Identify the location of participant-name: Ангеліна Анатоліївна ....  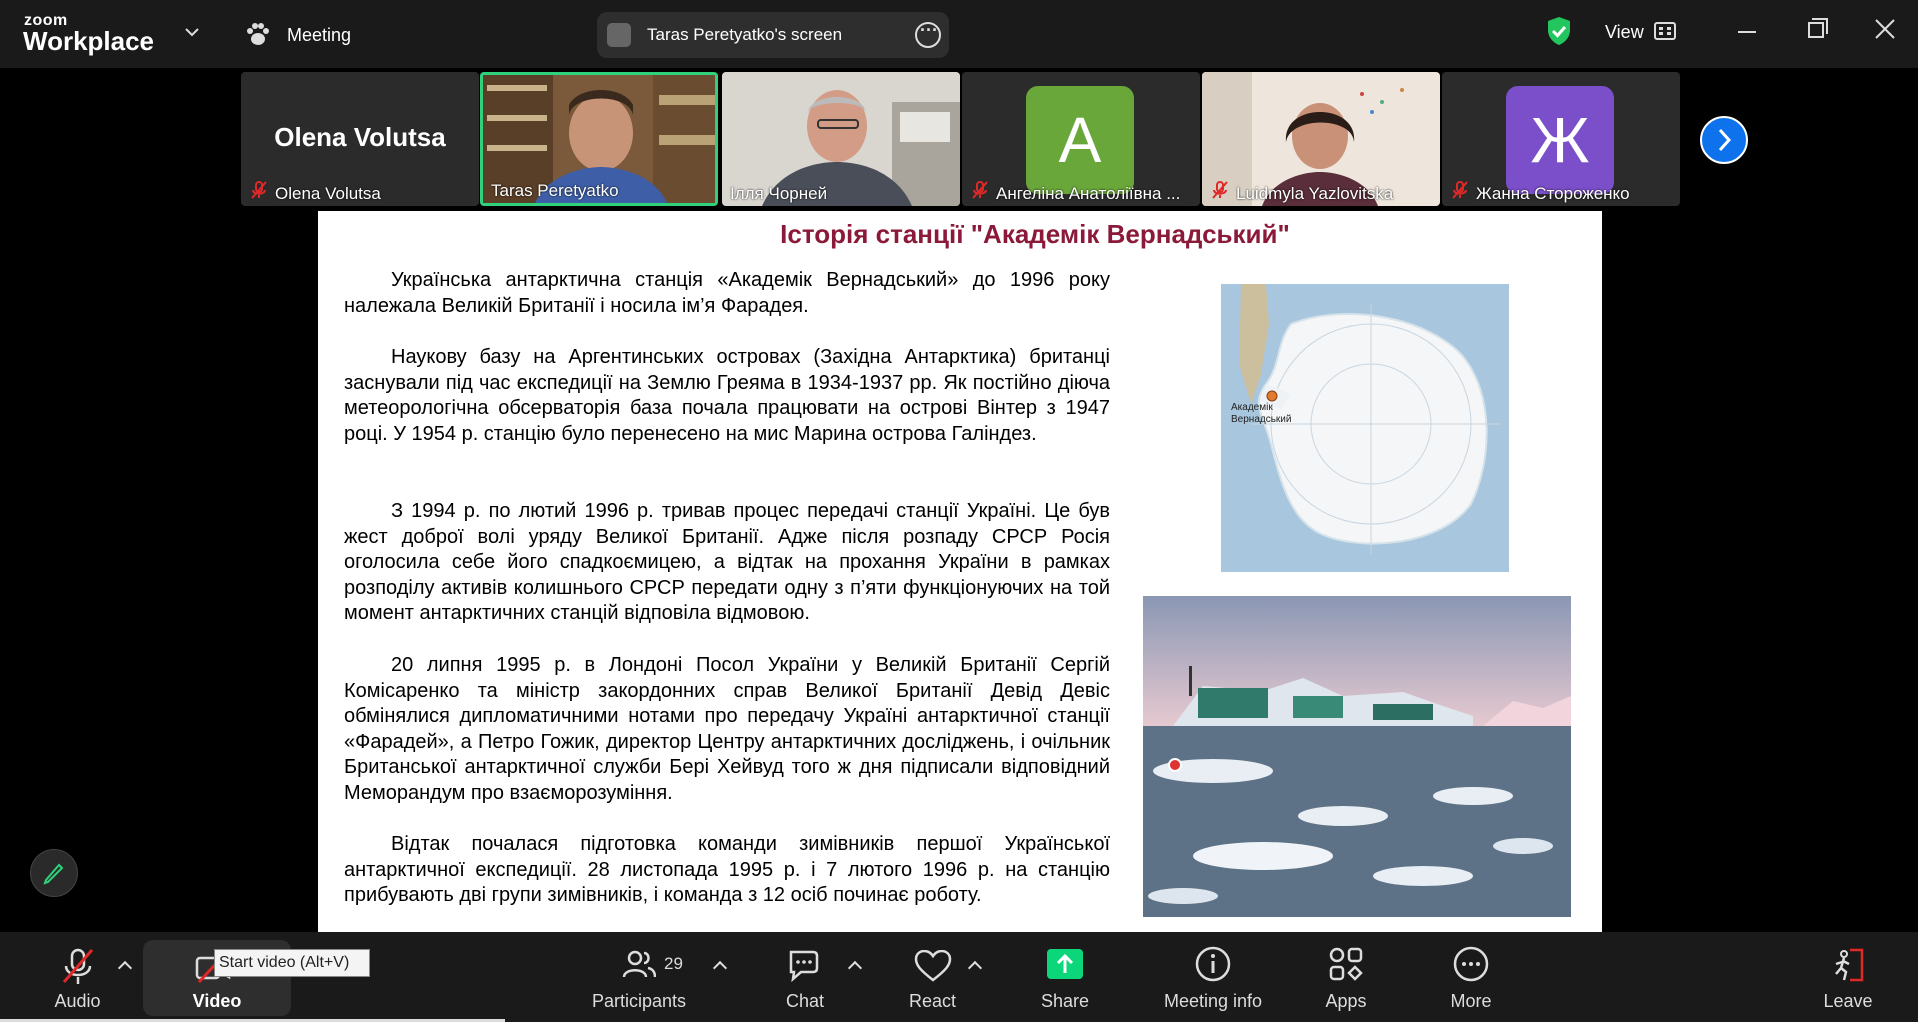
(1088, 193).